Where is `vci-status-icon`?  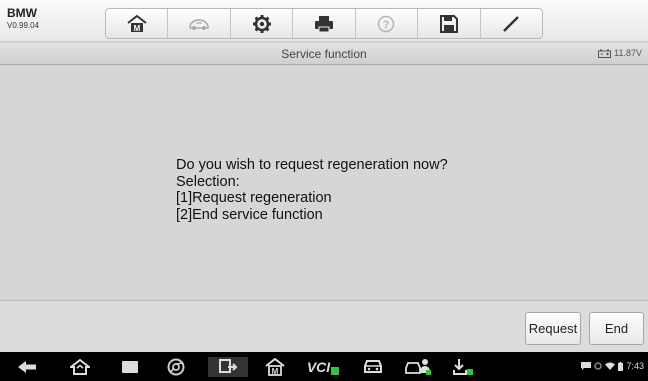
vci-status-icon is located at coordinates (335, 370).